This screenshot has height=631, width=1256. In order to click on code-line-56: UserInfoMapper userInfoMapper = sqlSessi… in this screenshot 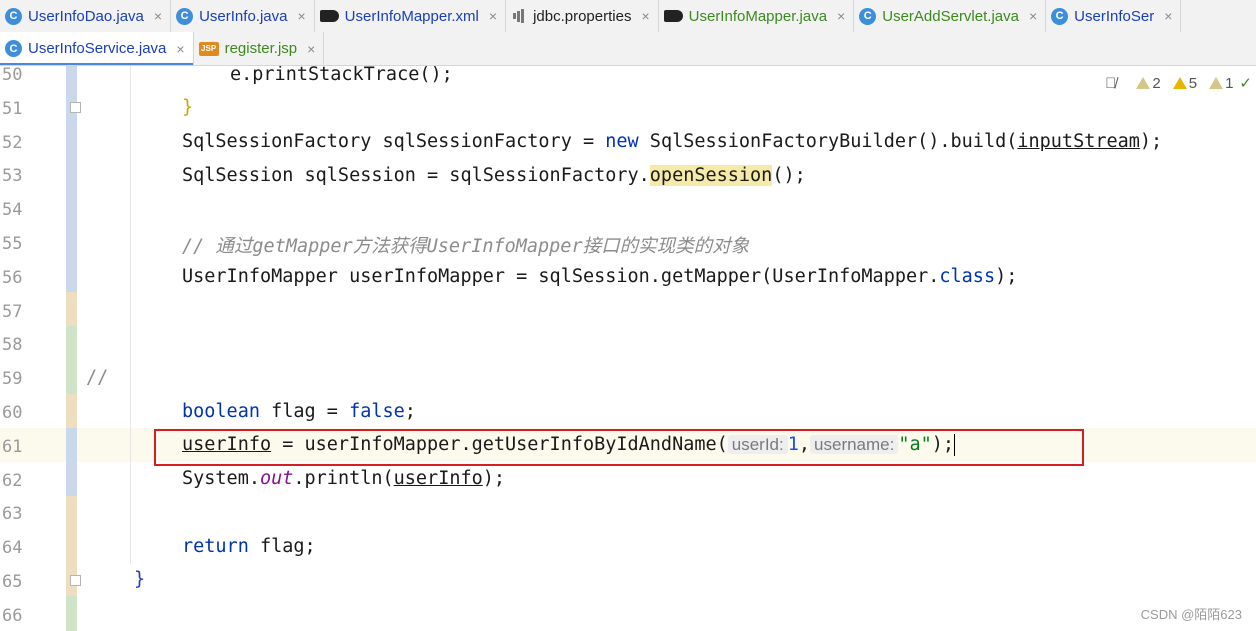, I will do `click(600, 276)`.